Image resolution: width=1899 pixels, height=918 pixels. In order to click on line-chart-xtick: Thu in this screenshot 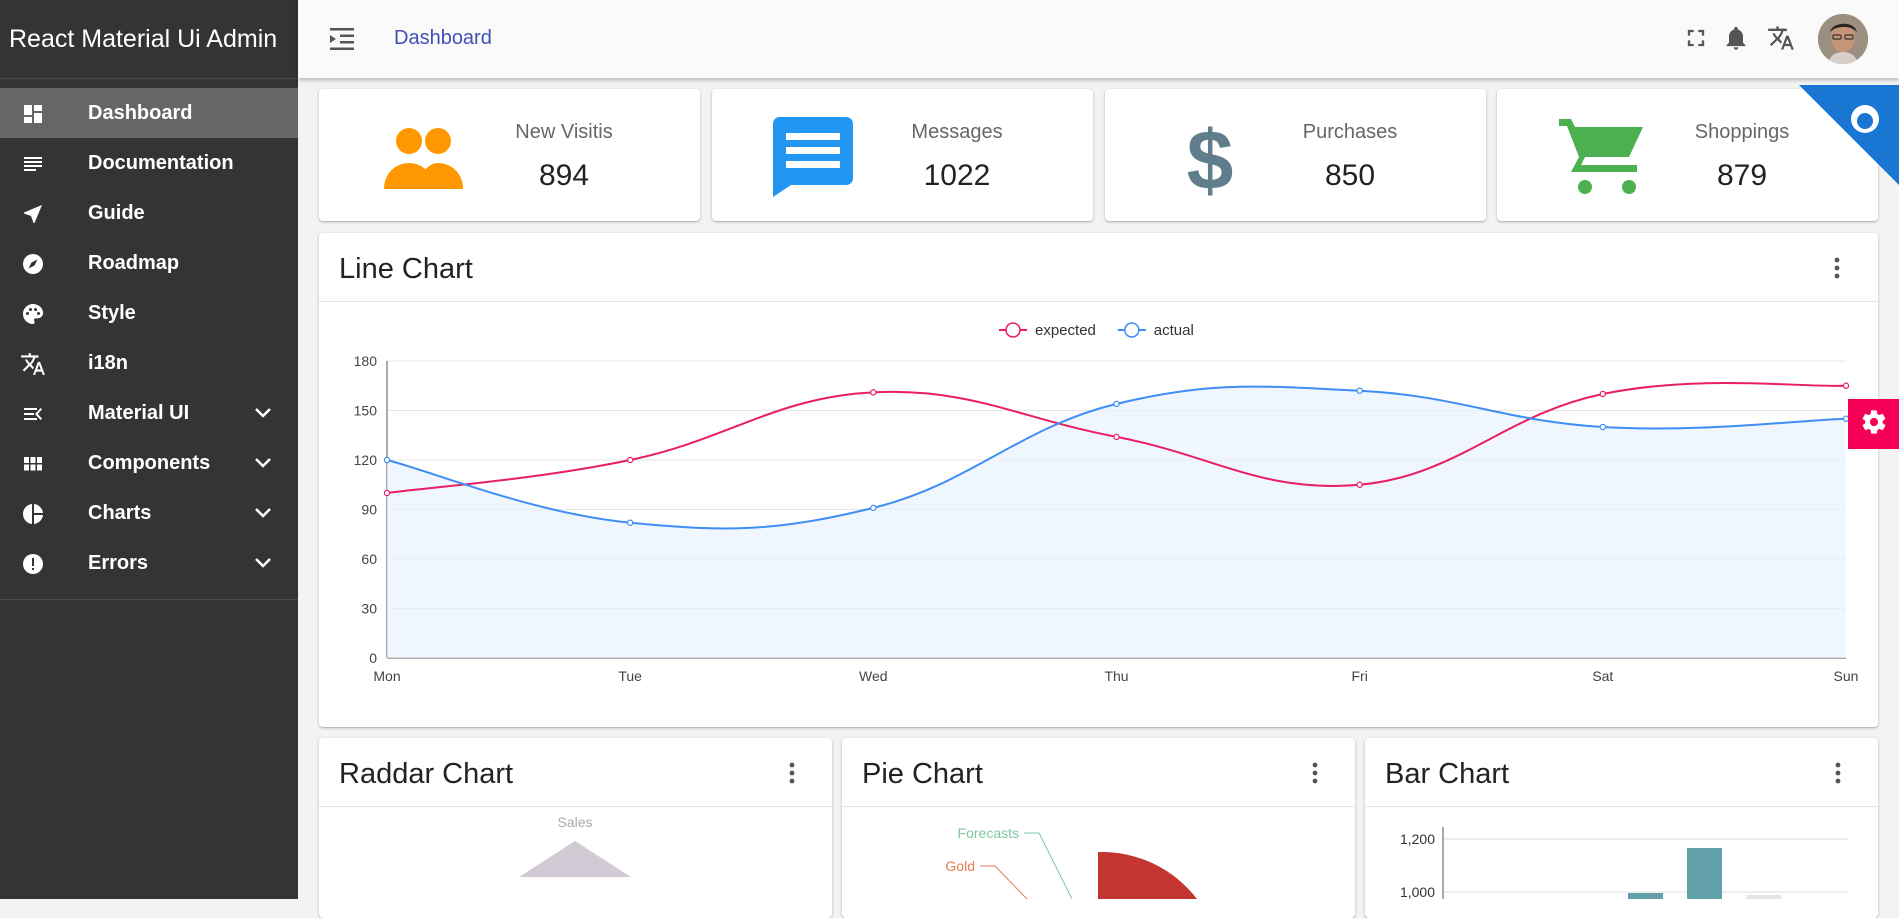, I will do `click(1116, 676)`.